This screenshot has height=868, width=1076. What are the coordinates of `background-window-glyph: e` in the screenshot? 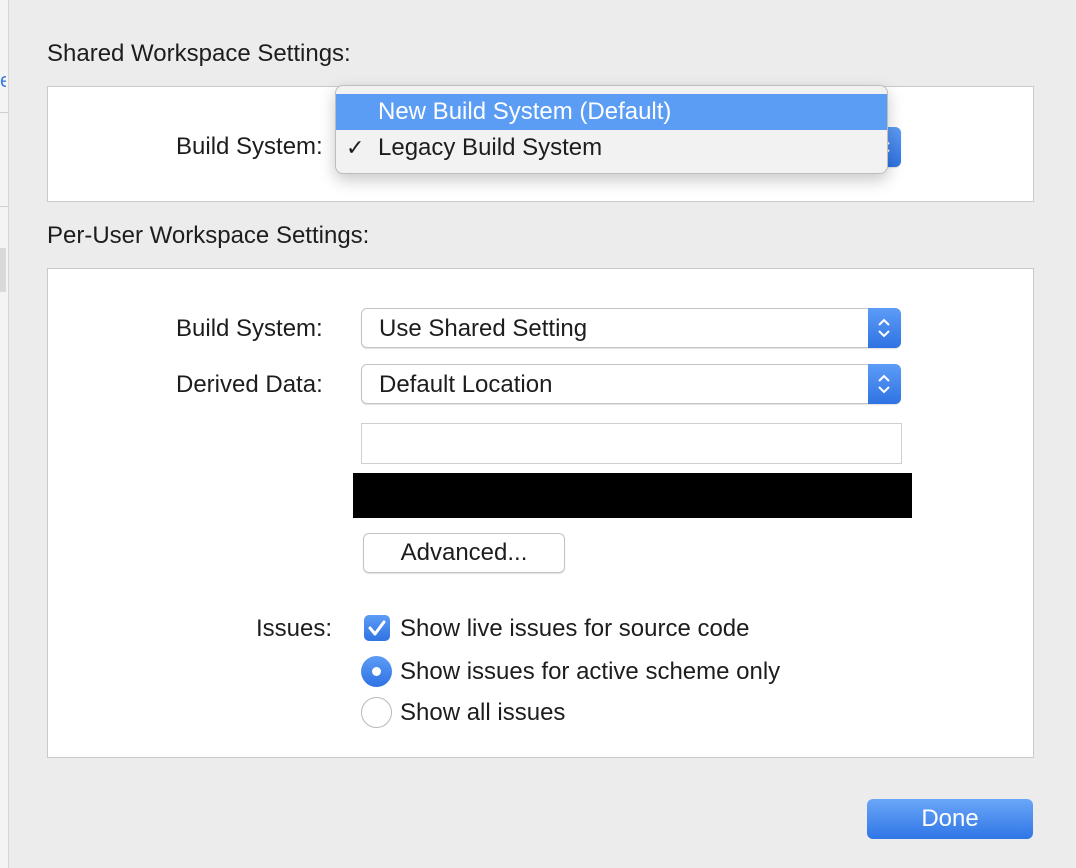 It's located at (3, 81).